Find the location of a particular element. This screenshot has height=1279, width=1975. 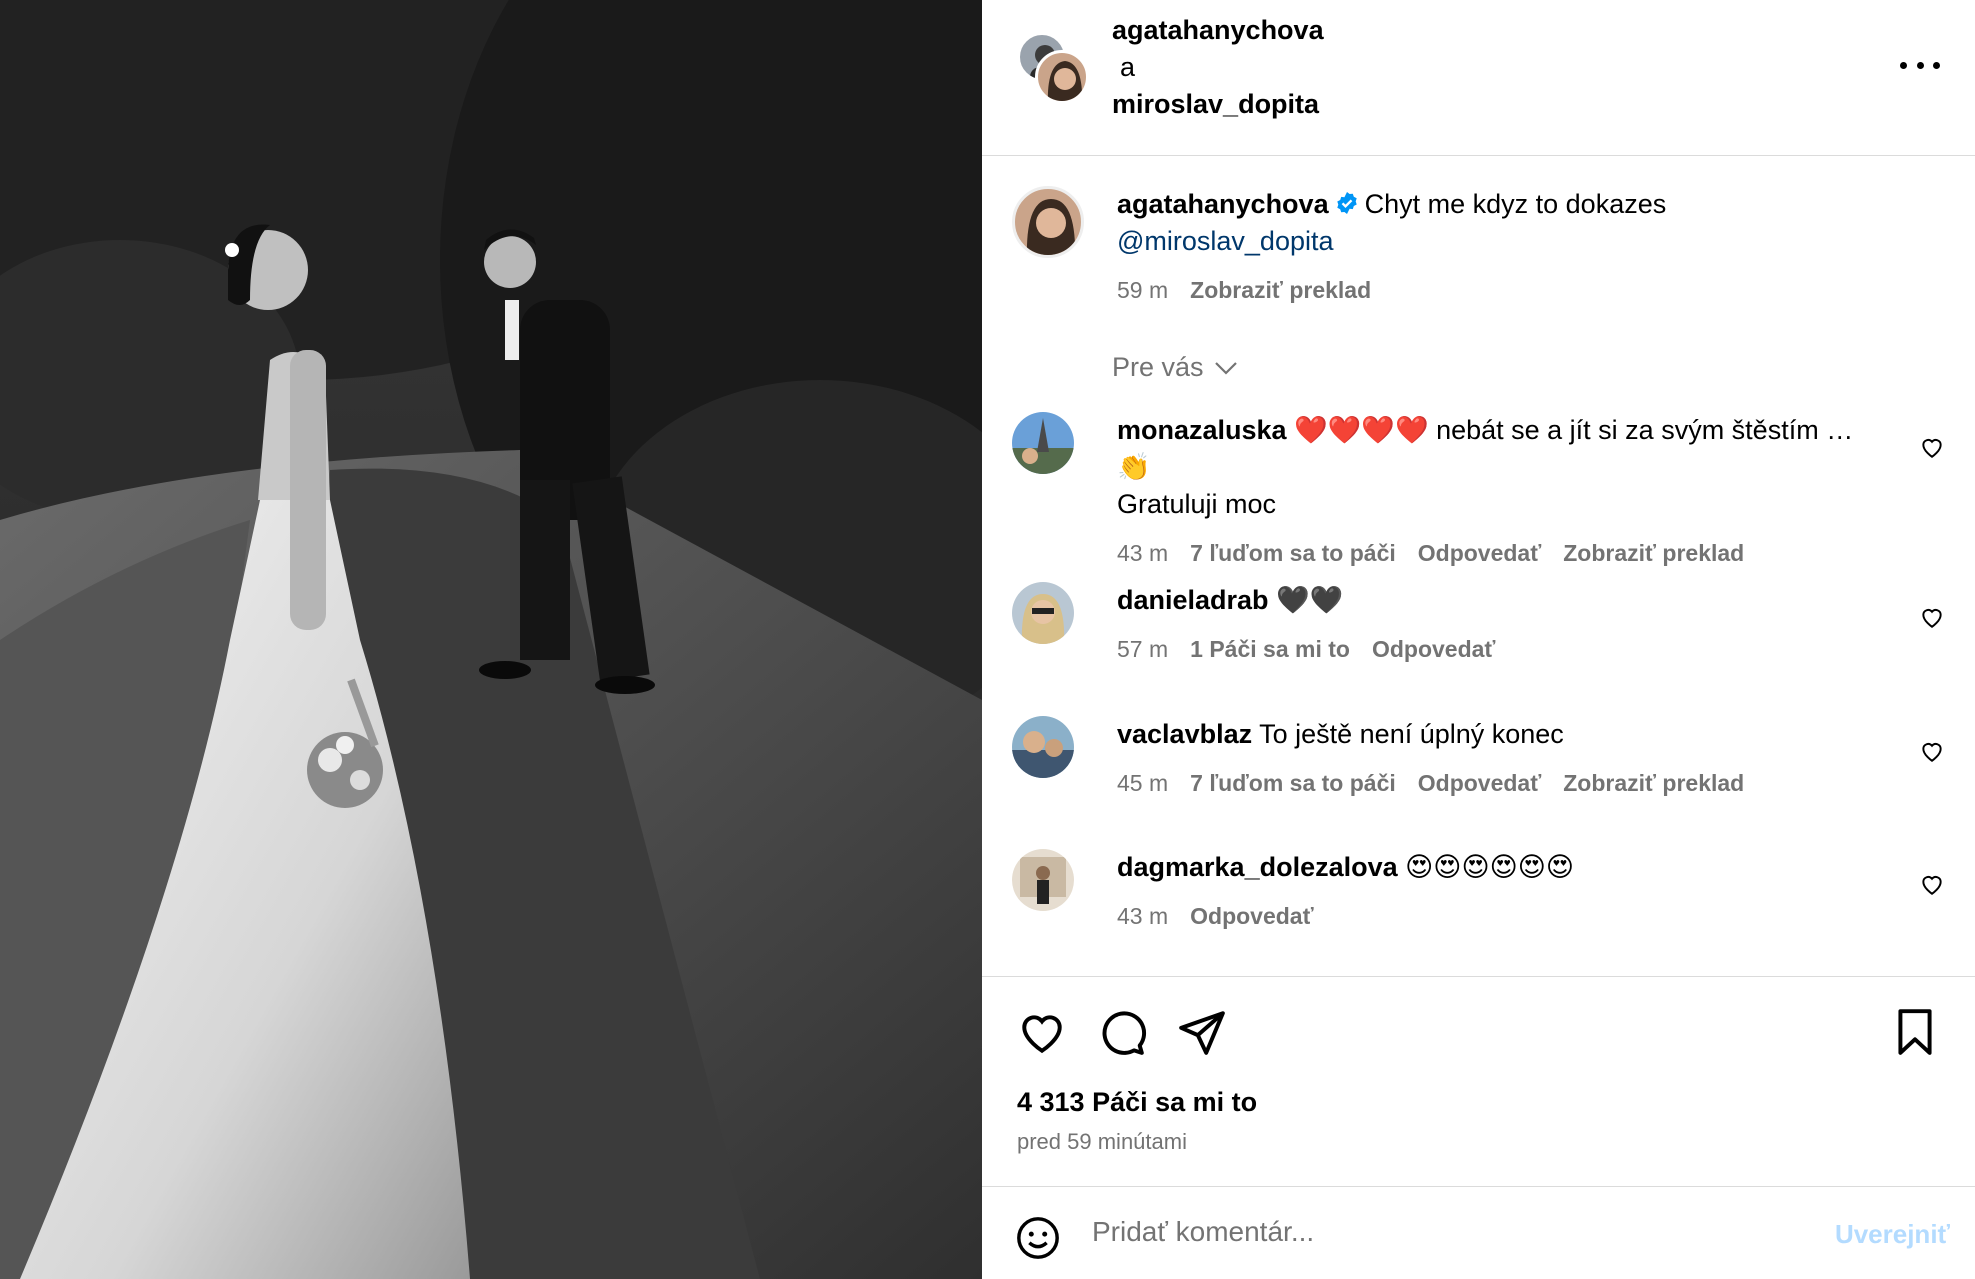

comment-time: 57 m is located at coordinates (1142, 649).